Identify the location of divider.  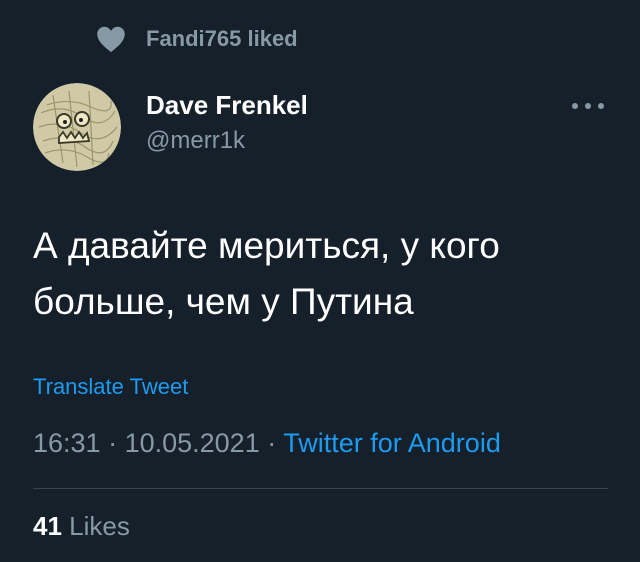
(320, 488).